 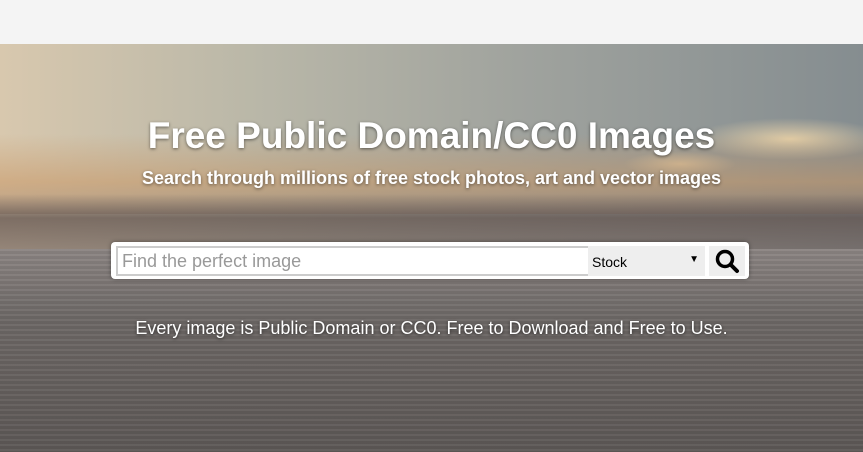 What do you see at coordinates (646, 261) in the screenshot?
I see `category-select: Stock ▼` at bounding box center [646, 261].